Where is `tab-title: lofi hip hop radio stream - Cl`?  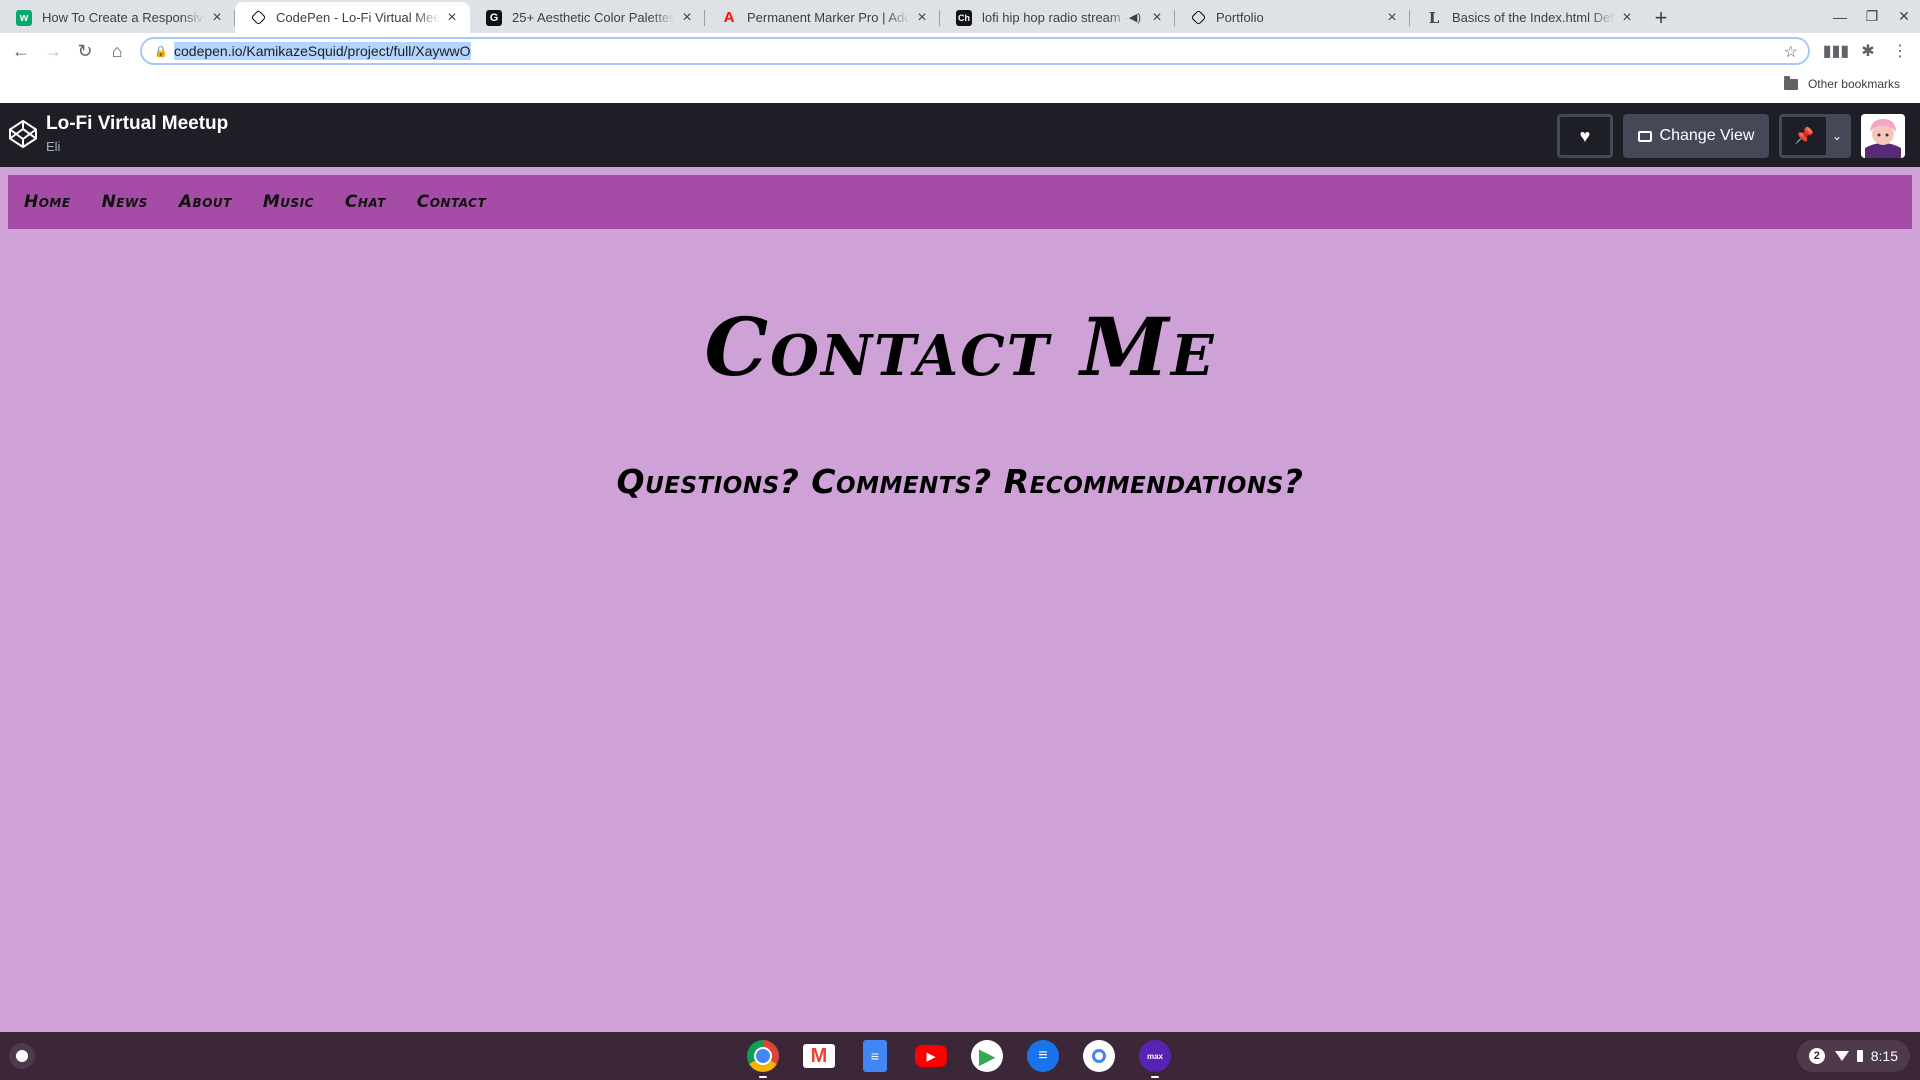 tab-title: lofi hip hop radio stream - Cl is located at coordinates (1055, 17).